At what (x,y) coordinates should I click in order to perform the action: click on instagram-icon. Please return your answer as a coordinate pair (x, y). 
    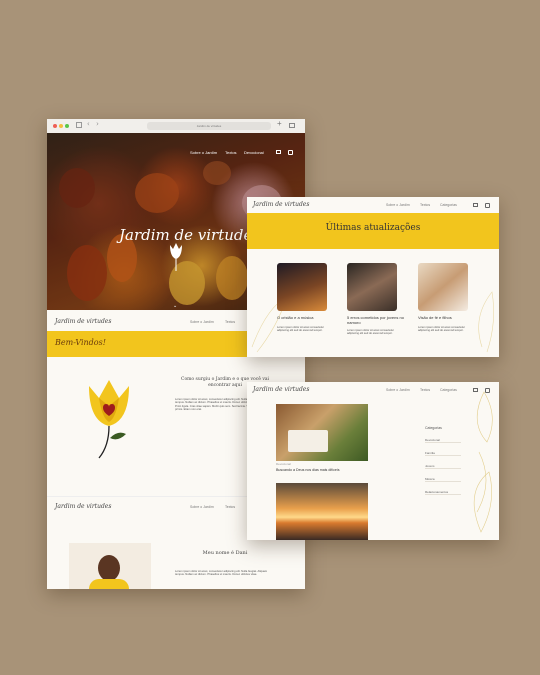
    Looking at the image, I should click on (290, 152).